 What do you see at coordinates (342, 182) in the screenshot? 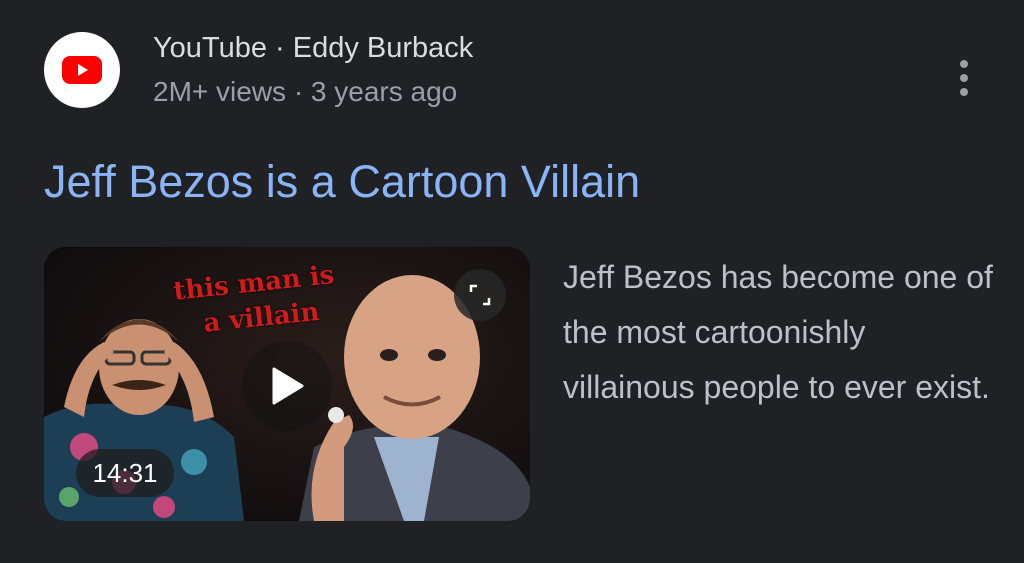
I see `result-title: Jeff Bezos is a Cartoon Villain` at bounding box center [342, 182].